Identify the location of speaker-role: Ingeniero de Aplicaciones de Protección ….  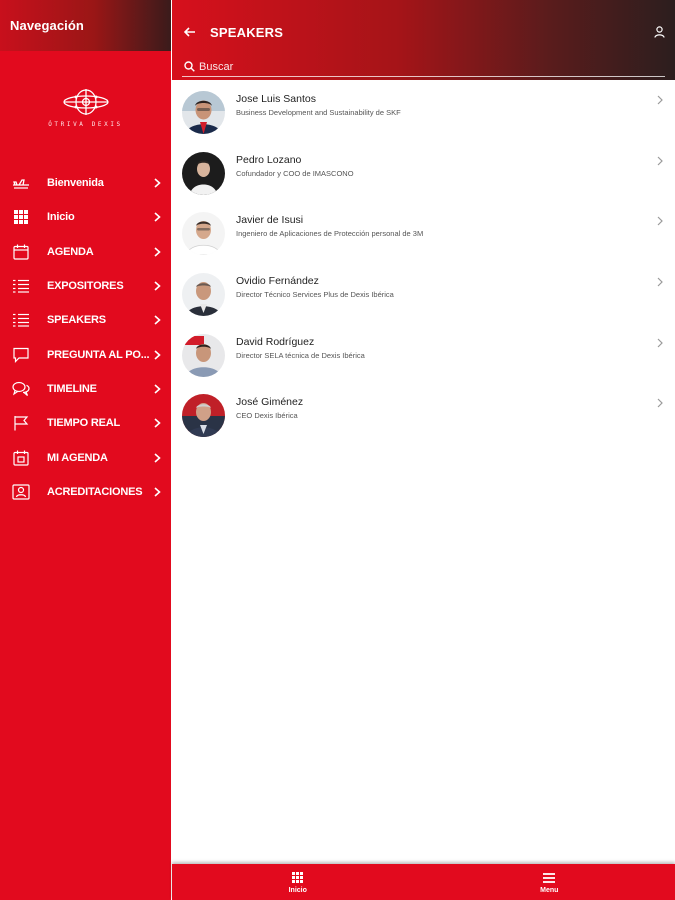
(330, 234).